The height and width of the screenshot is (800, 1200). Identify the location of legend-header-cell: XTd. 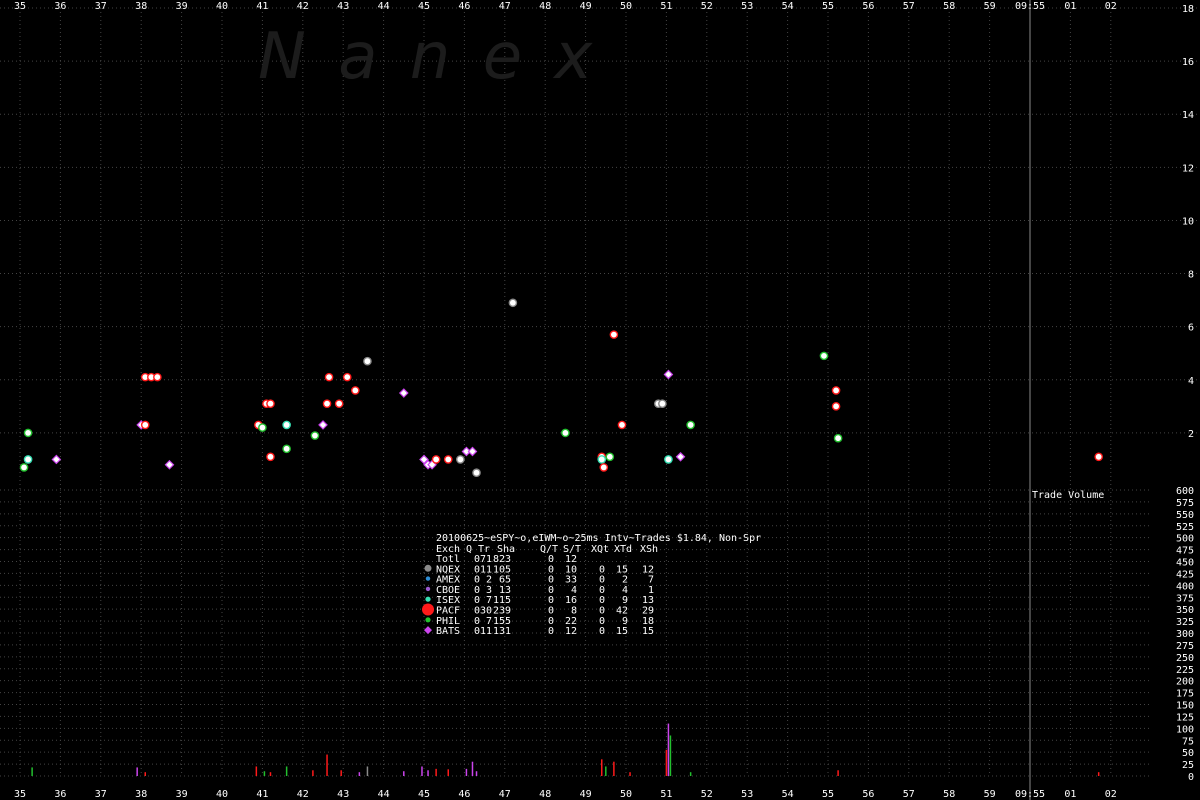
(623, 549).